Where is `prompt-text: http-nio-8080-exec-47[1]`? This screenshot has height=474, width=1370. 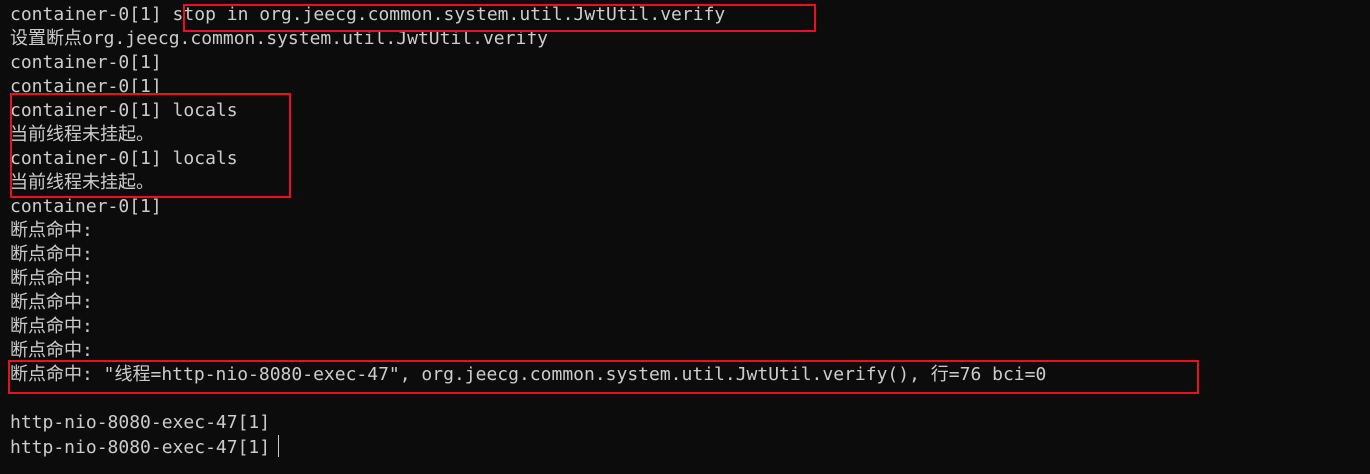
prompt-text: http-nio-8080-exec-47[1] is located at coordinates (140, 447).